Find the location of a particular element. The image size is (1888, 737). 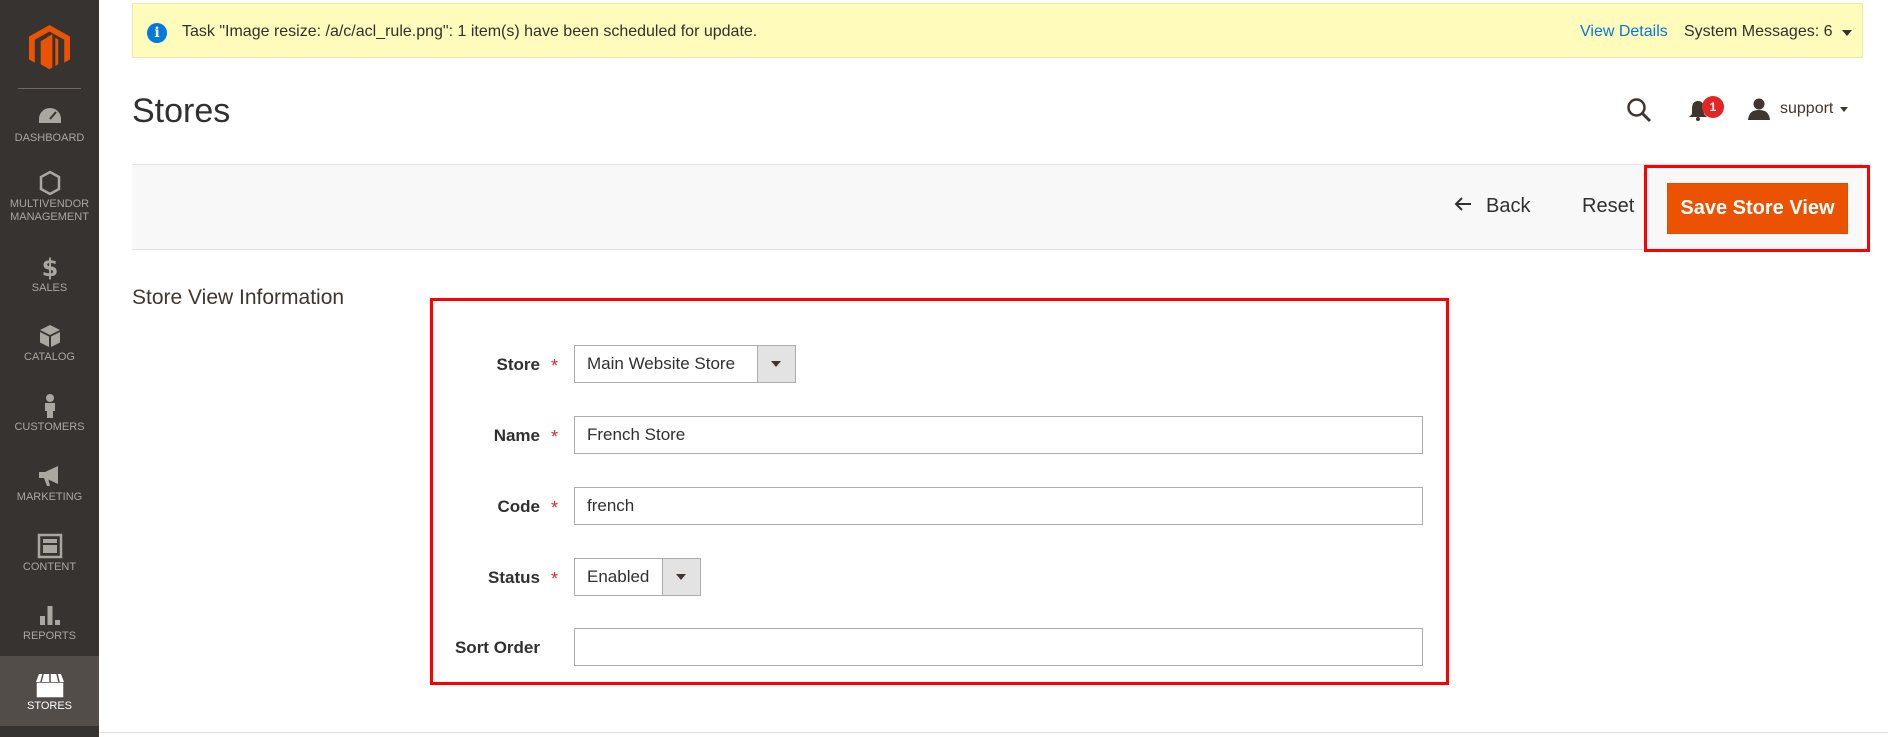

save-button-highlight is located at coordinates (1757, 208).